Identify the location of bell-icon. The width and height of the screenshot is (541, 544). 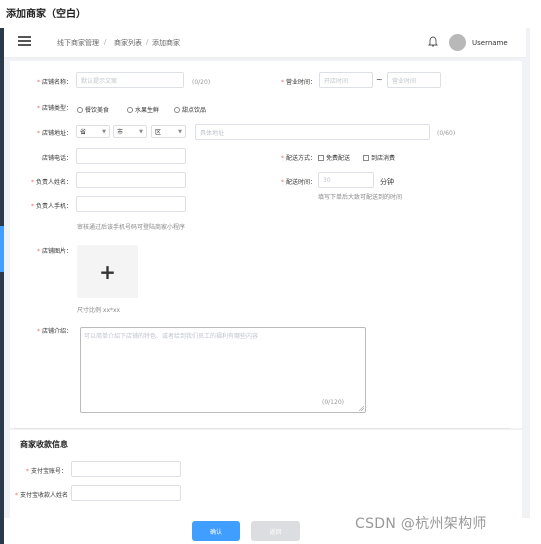
(433, 41).